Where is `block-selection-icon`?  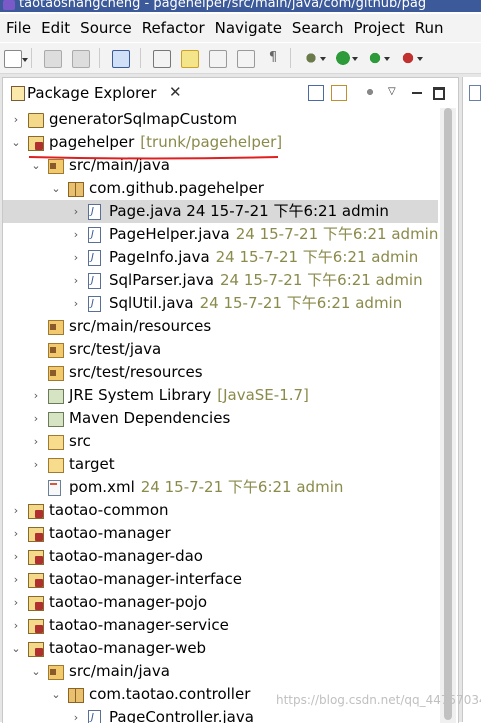
block-selection-icon is located at coordinates (217, 59).